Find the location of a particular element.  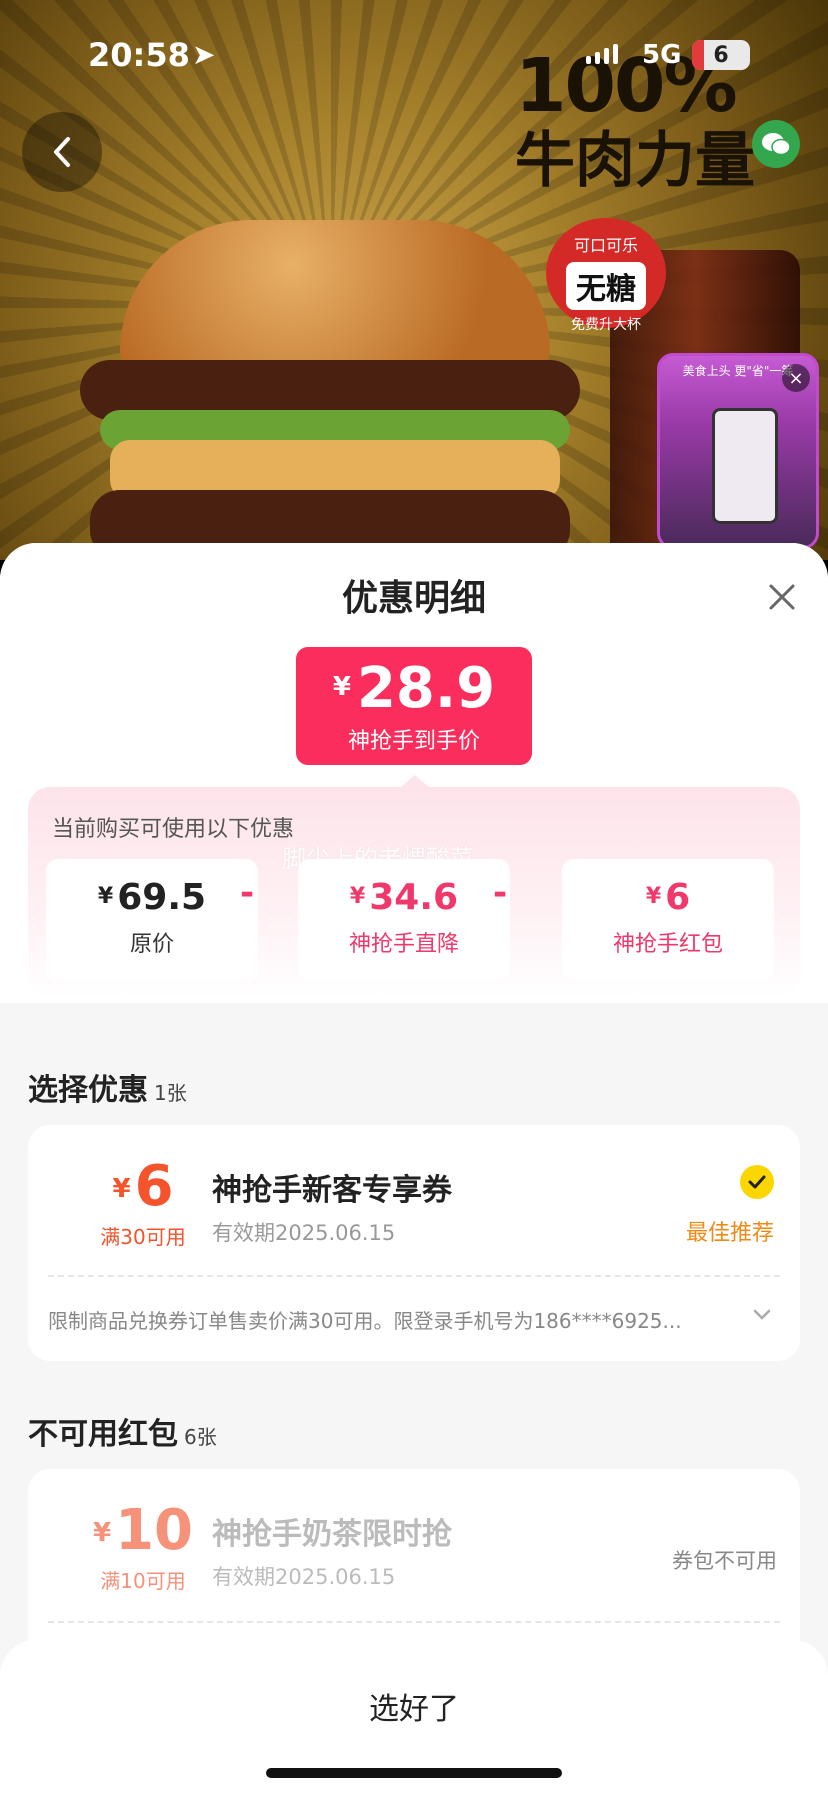

coupon-condition: 满10可用 is located at coordinates (143, 1581).